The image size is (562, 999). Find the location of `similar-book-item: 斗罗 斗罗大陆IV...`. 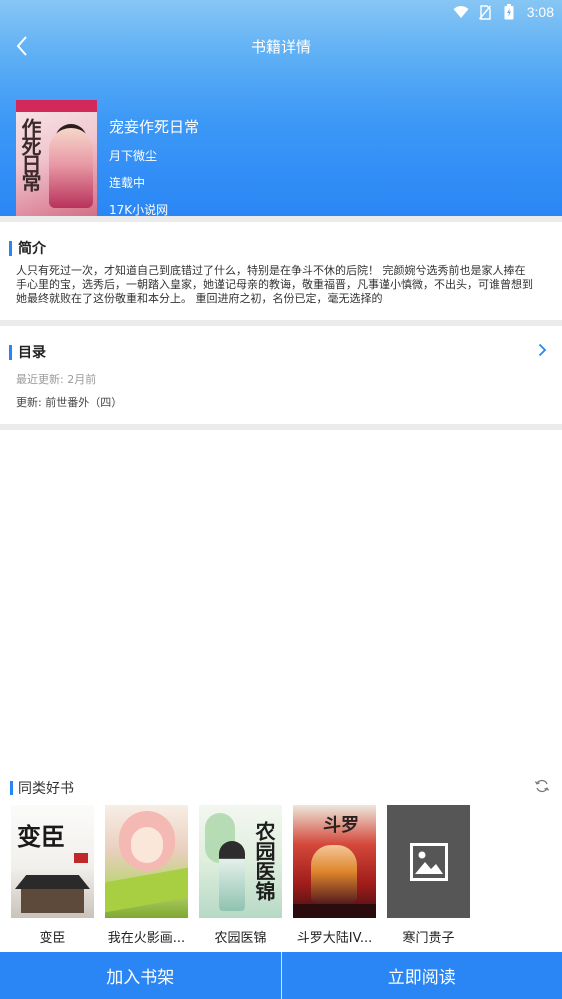

similar-book-item: 斗罗 斗罗大陆IV... is located at coordinates (334, 875).